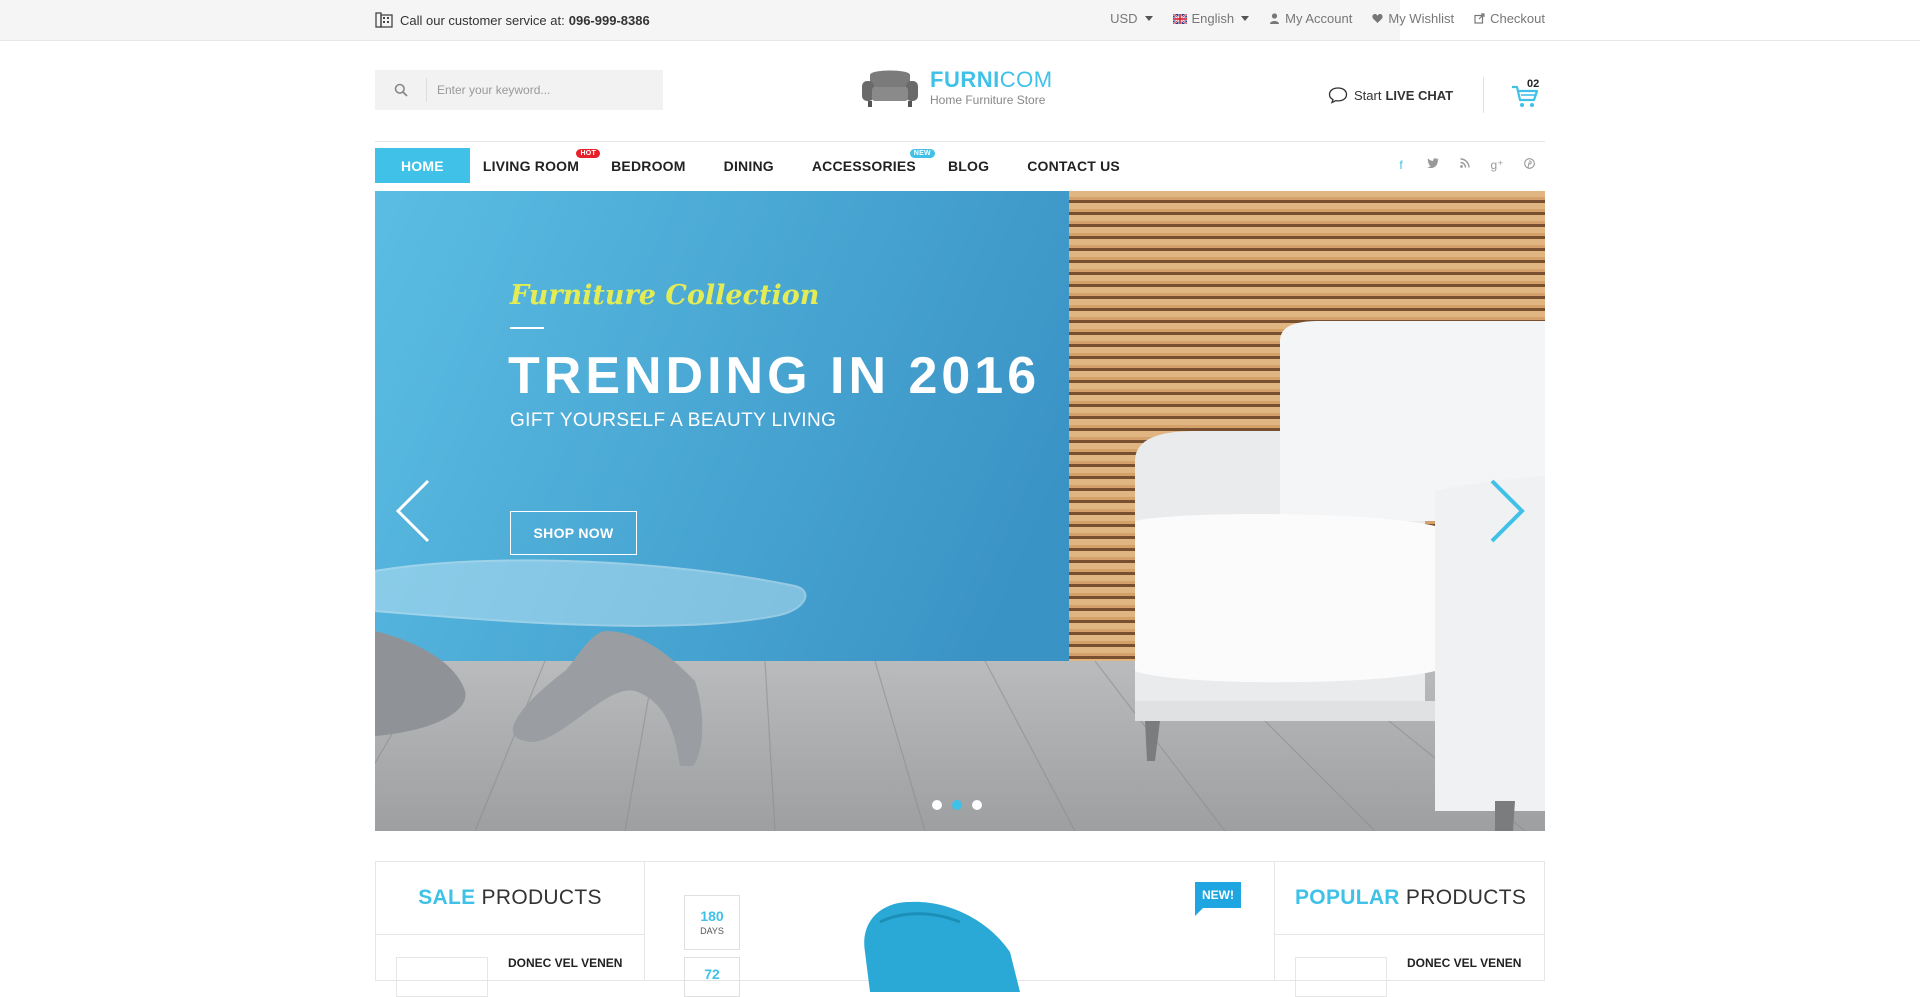 This screenshot has height=997, width=1920. I want to click on featured-product-image, so click(970, 942).